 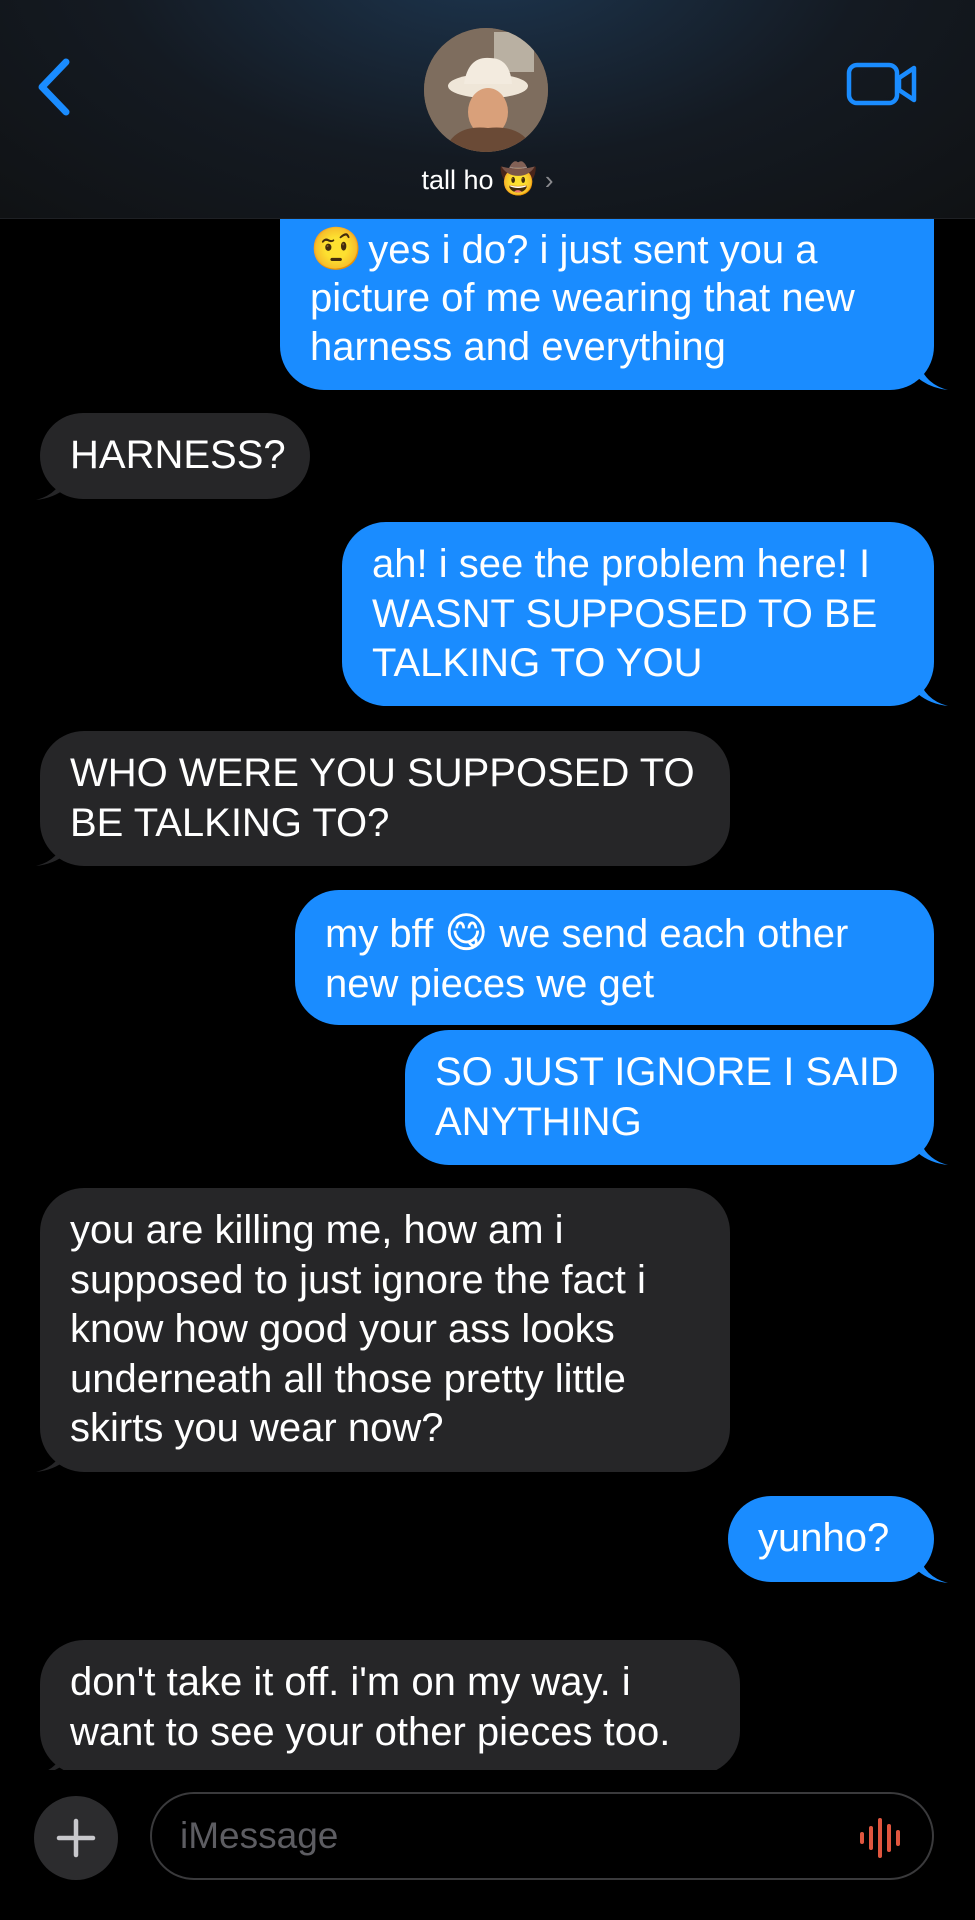 I want to click on video-camera-icon, so click(x=882, y=84).